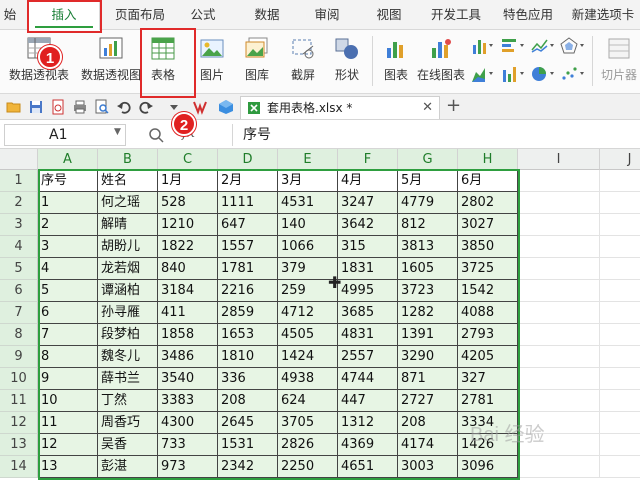  Describe the element at coordinates (488, 291) in the screenshot. I see `table-cell: 1542` at that location.